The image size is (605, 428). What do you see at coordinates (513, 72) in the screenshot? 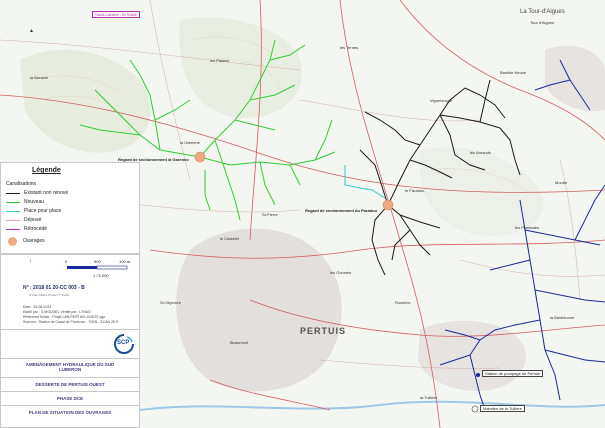
I see `place-name: Bastide Neuve` at bounding box center [513, 72].